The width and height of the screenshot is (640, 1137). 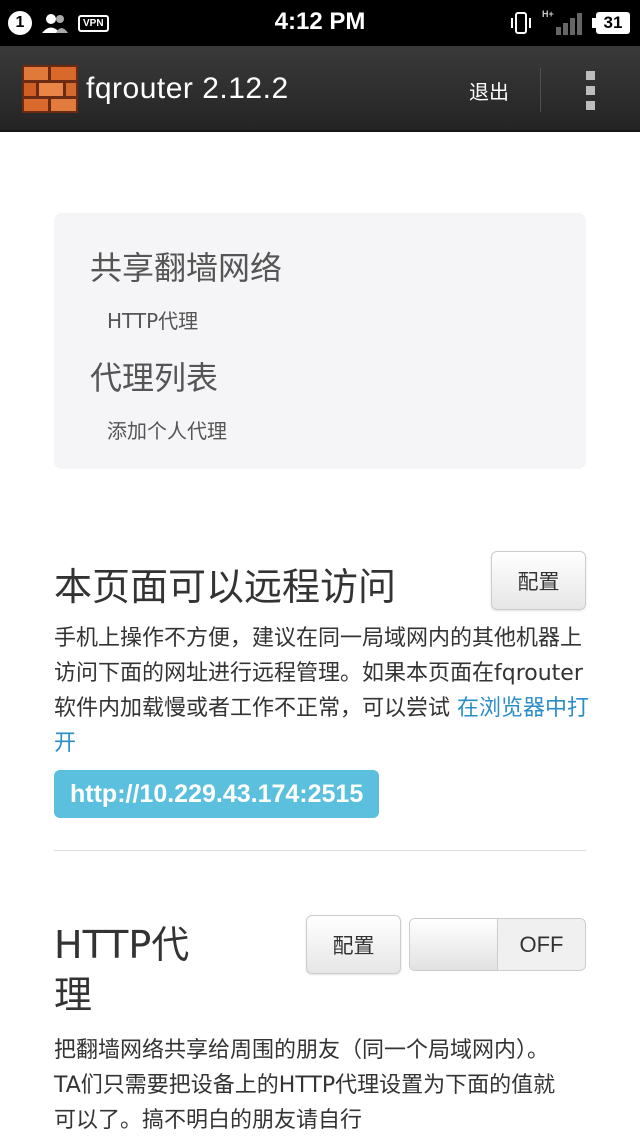 I want to click on exit-button: 退出, so click(x=489, y=90).